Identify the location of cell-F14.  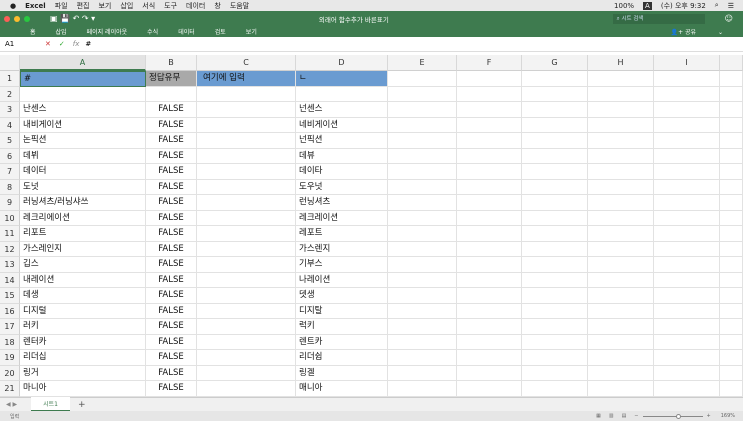
(489, 280).